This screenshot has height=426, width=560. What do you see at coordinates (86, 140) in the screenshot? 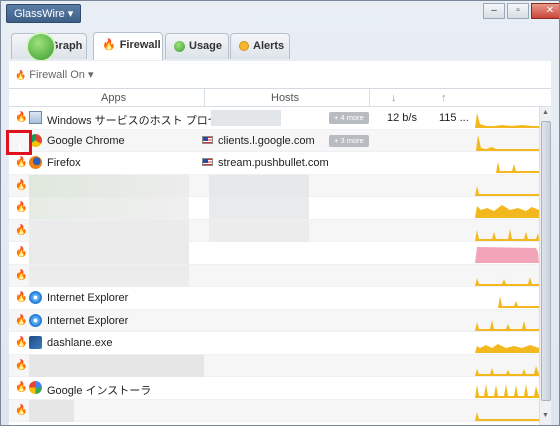
I see `app-name: Google Chrome` at bounding box center [86, 140].